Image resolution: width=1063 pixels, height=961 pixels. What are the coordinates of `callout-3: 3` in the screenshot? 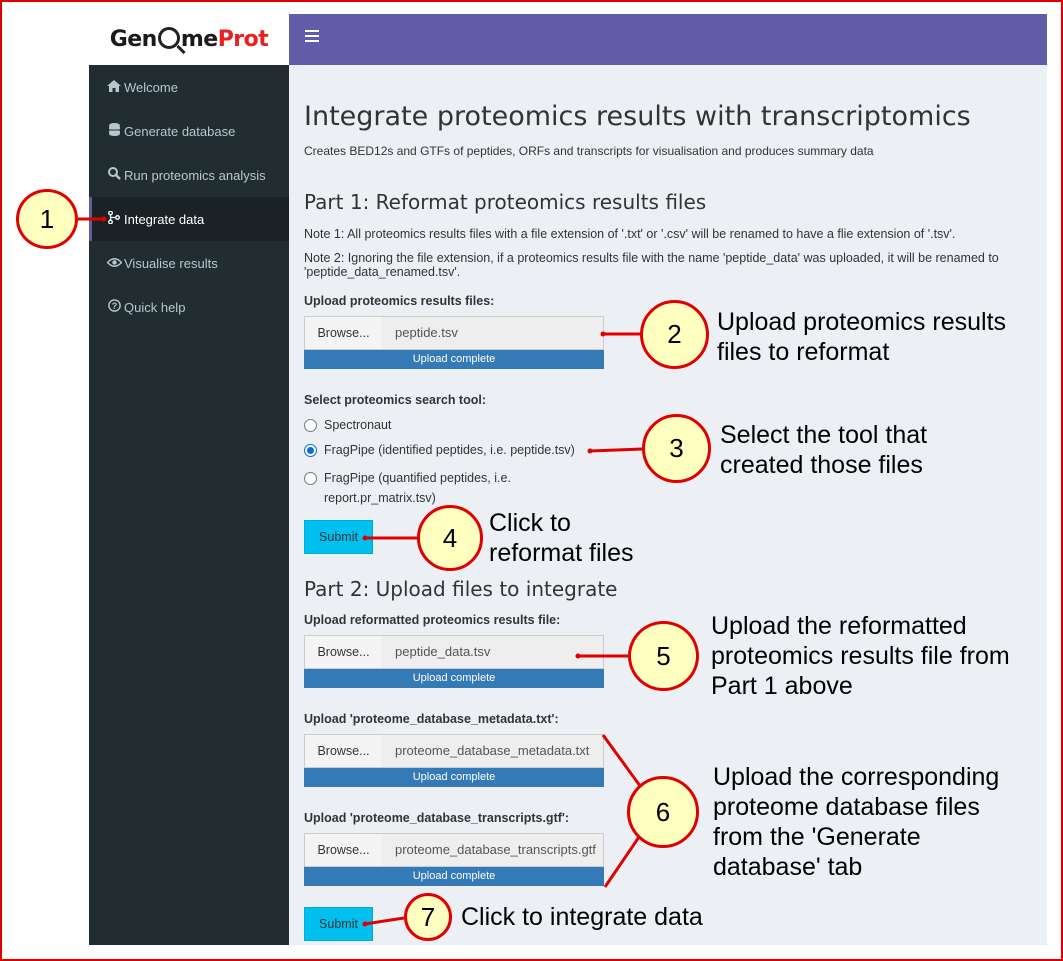 It's located at (676, 448).